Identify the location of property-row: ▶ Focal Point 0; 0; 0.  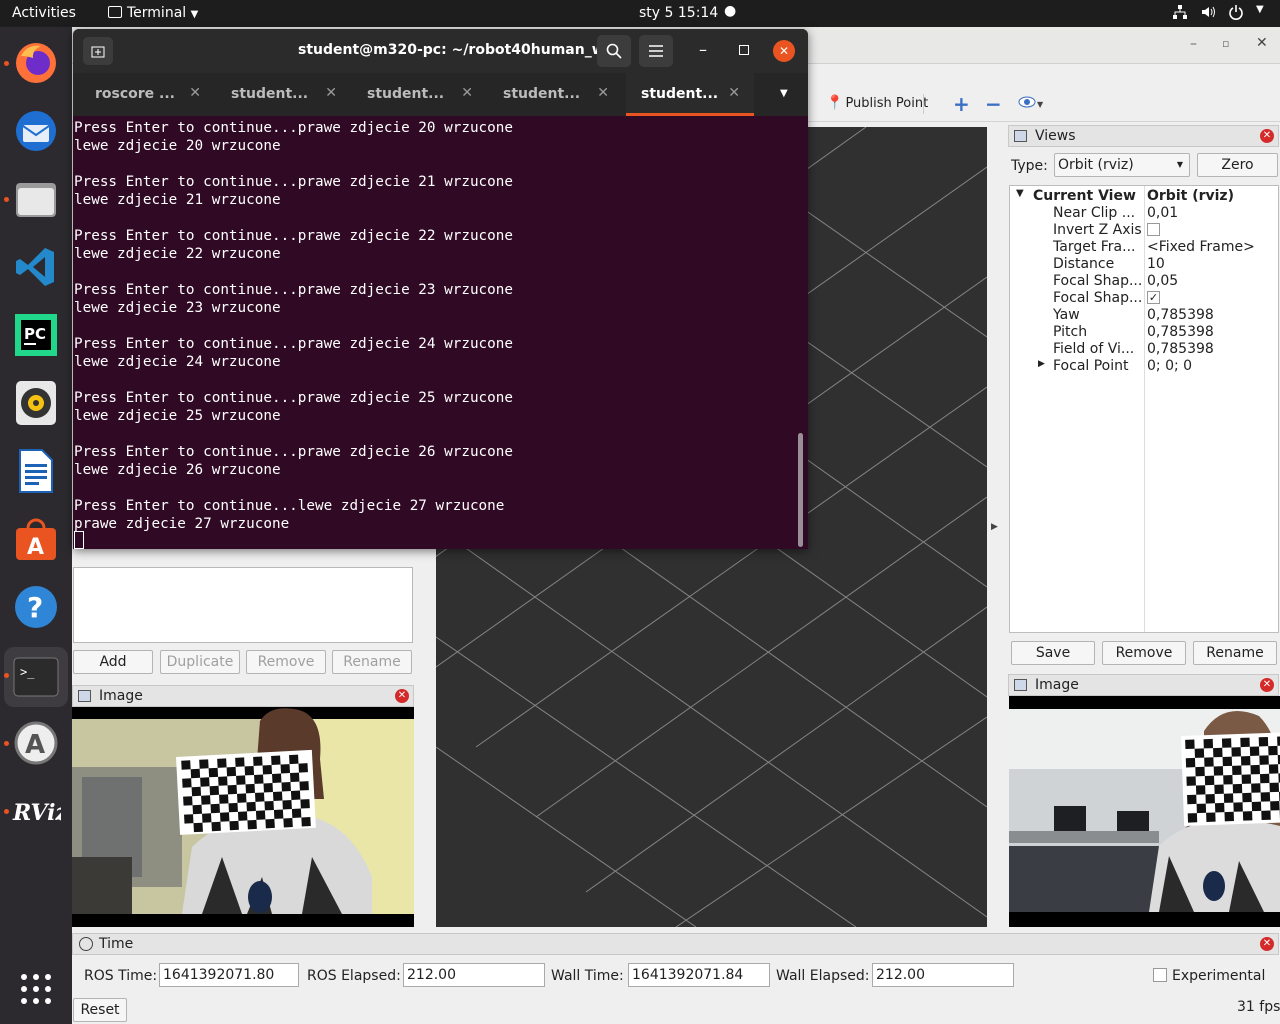
(1144, 366).